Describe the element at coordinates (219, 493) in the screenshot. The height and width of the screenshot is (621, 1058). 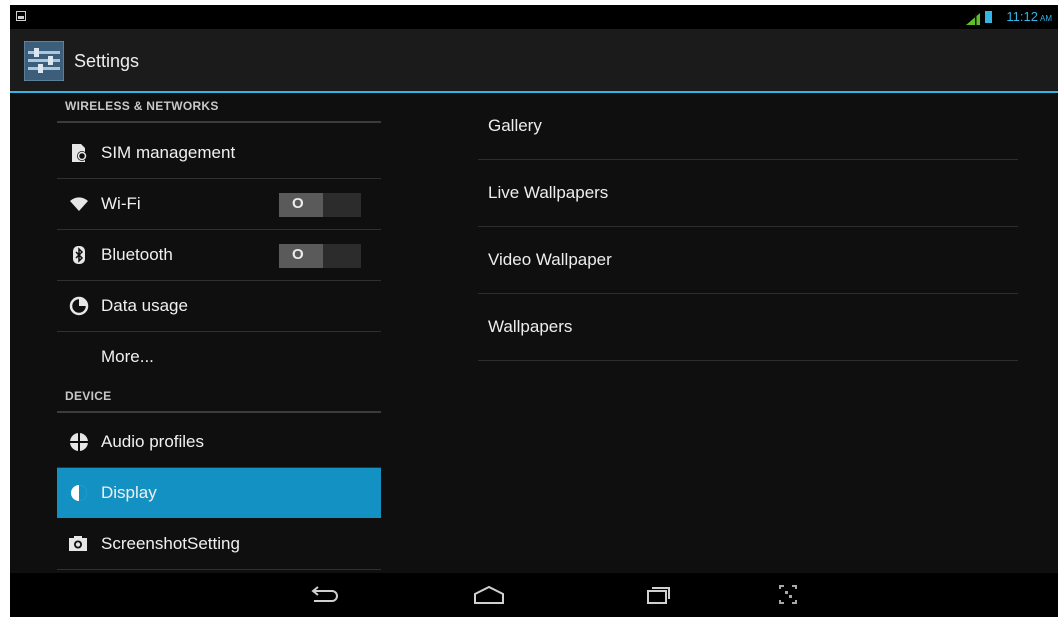
I see `settings-item-display: Display` at that location.